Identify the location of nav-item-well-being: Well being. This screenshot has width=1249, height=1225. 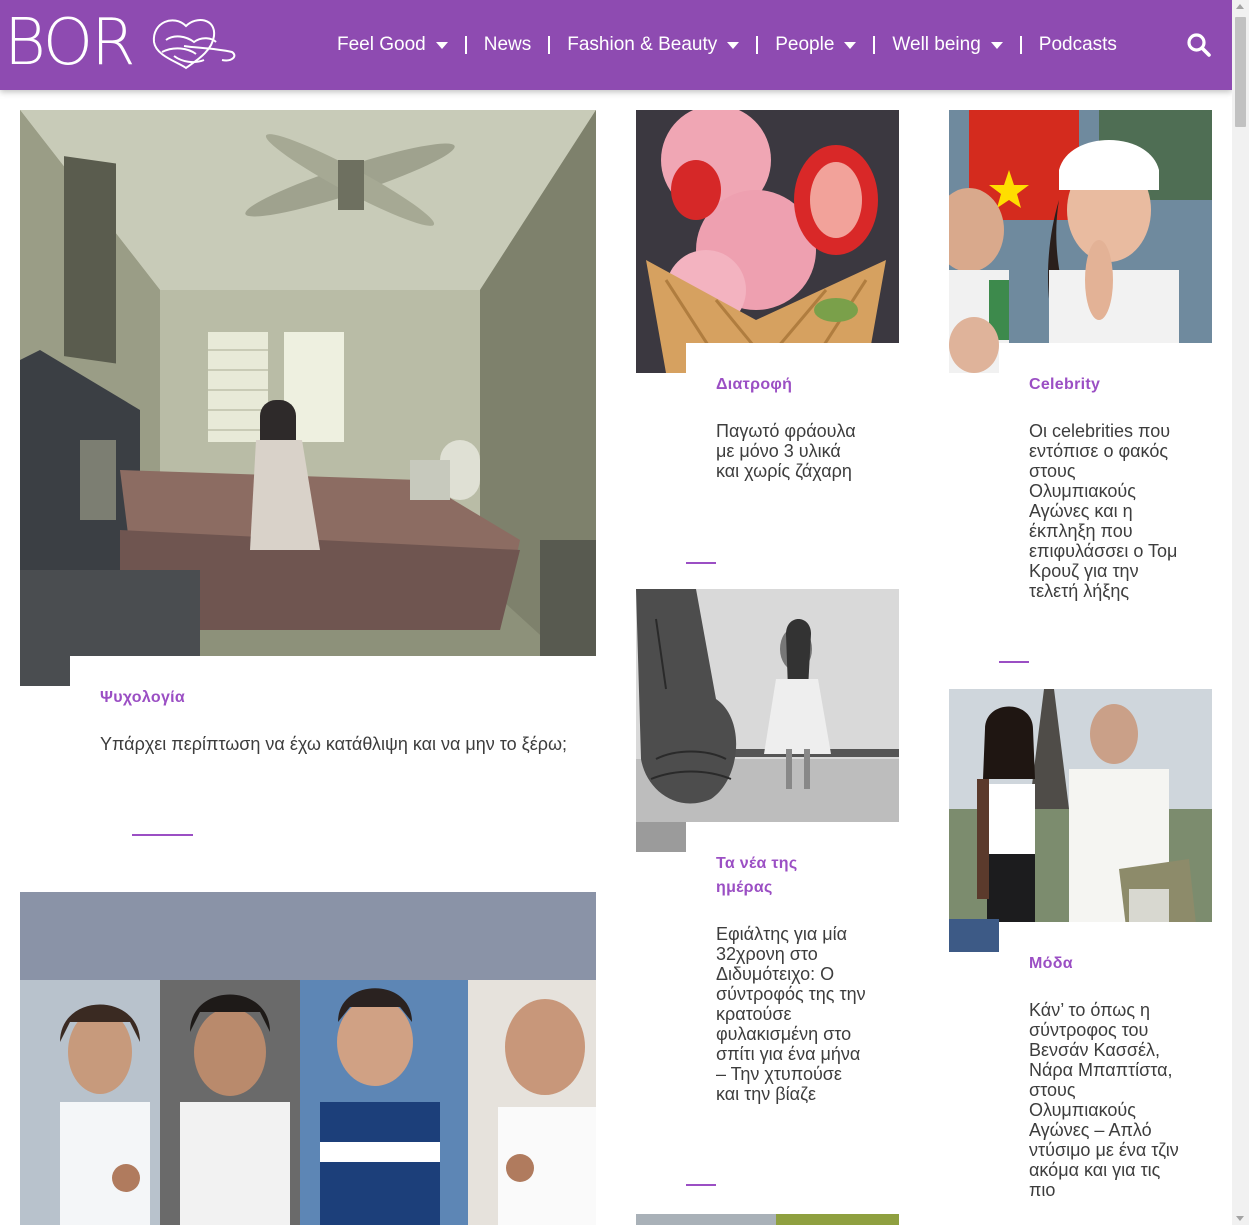
(947, 45).